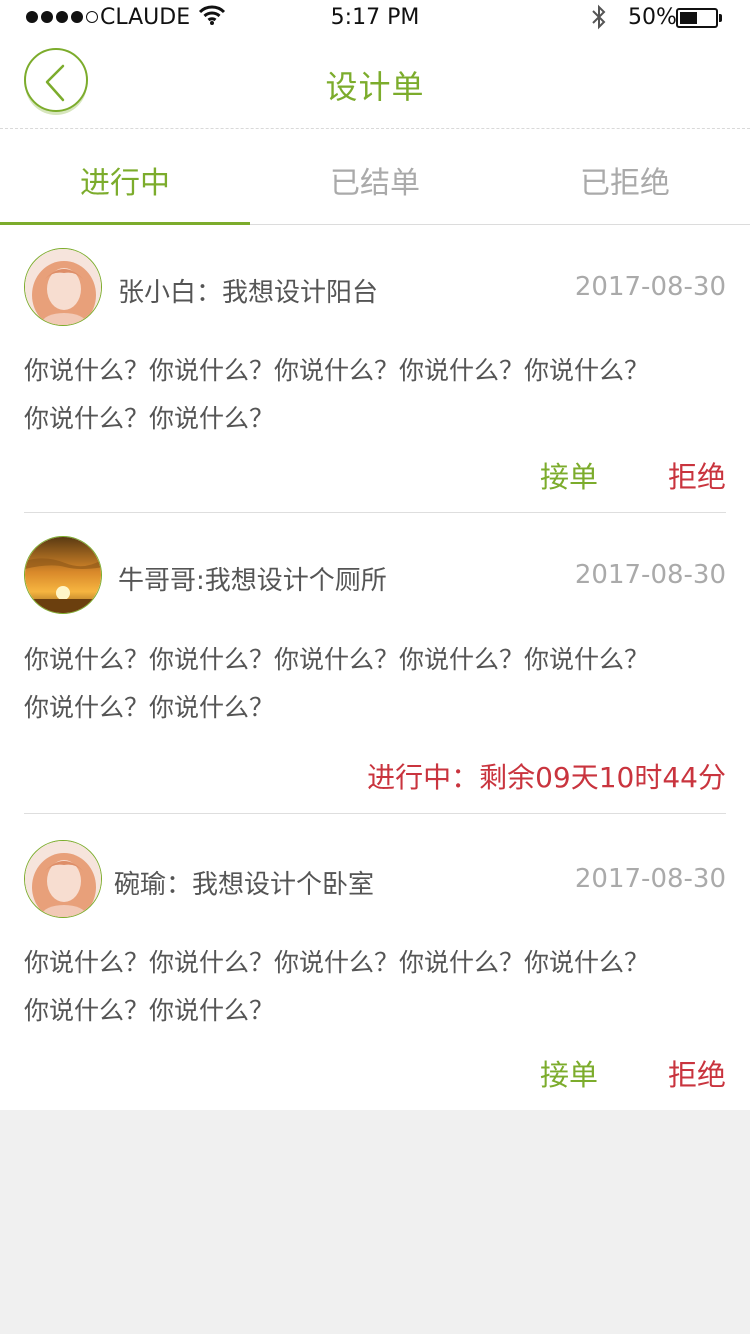  I want to click on order-title: 张小白：我想设计阳台, so click(248, 290).